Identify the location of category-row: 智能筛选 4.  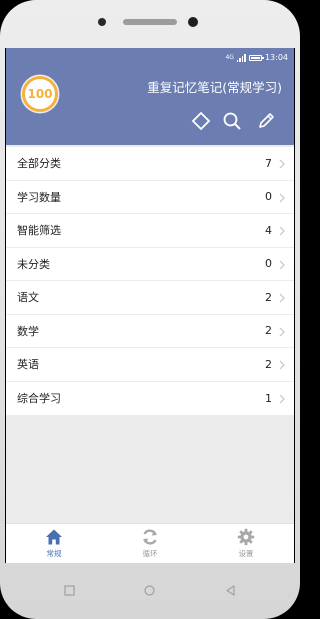
(150, 231).